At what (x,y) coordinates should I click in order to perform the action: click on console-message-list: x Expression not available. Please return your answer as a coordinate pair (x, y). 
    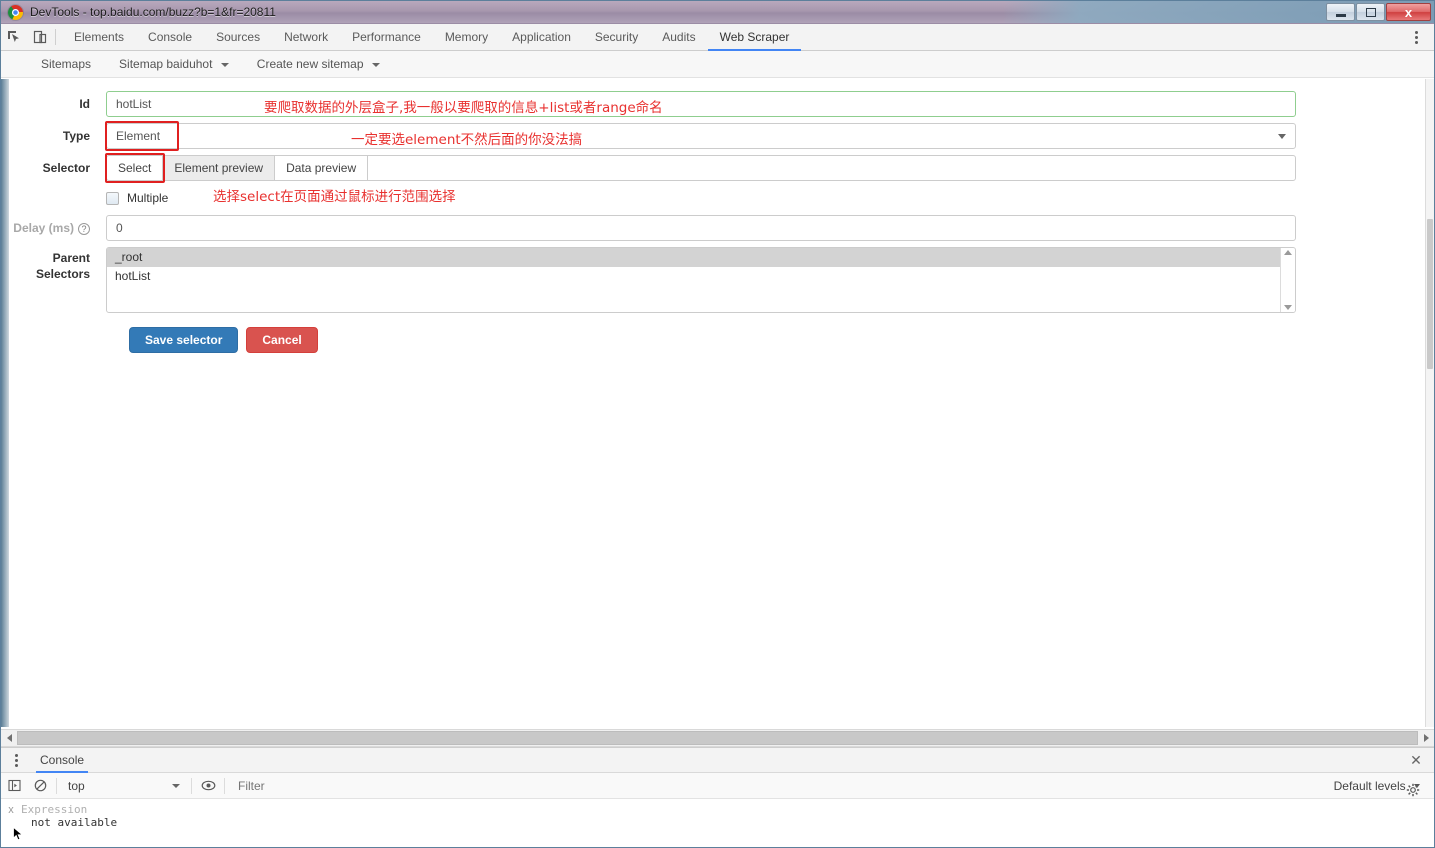
    Looking at the image, I should click on (717, 814).